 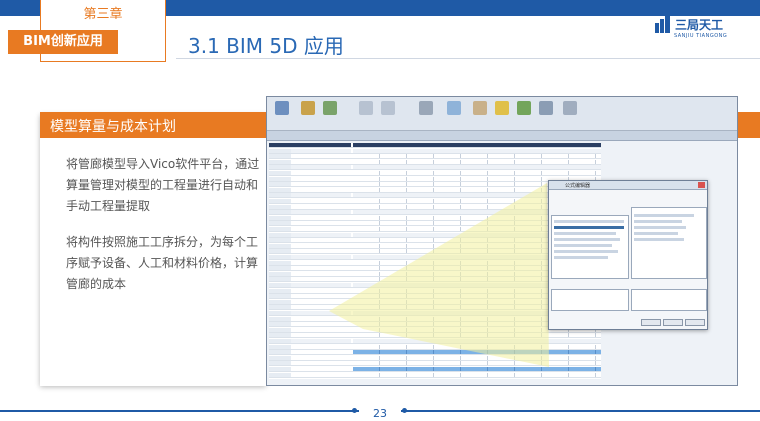 I want to click on logo-text: 三局天工, so click(x=699, y=24).